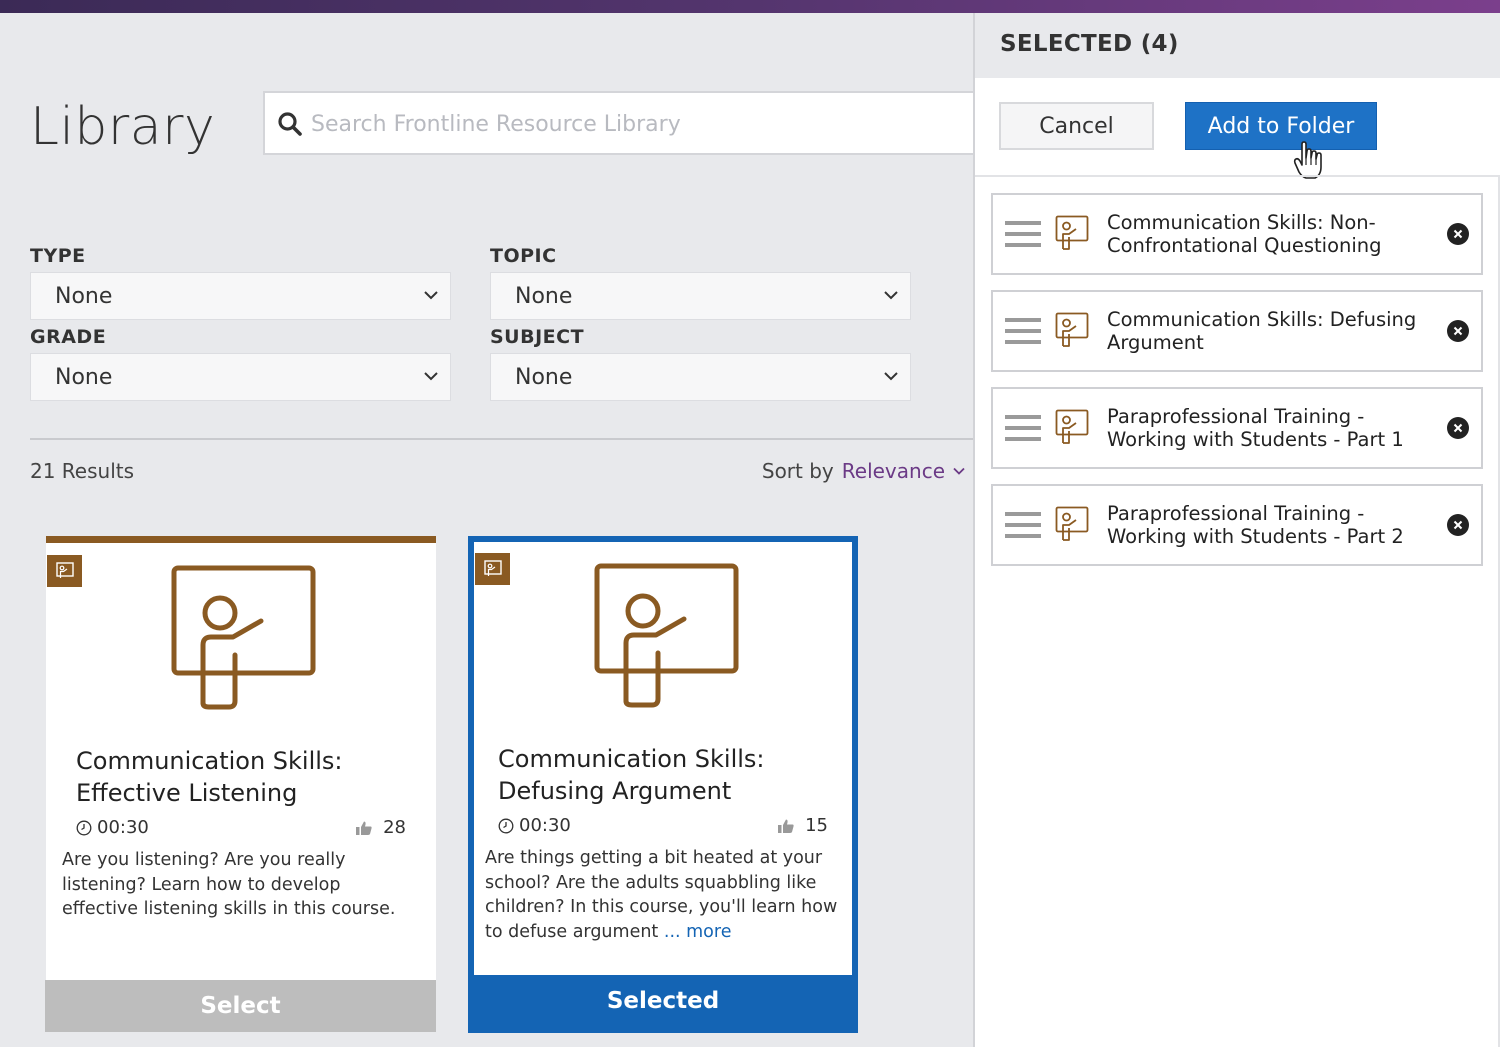  I want to click on search-box, so click(618, 123).